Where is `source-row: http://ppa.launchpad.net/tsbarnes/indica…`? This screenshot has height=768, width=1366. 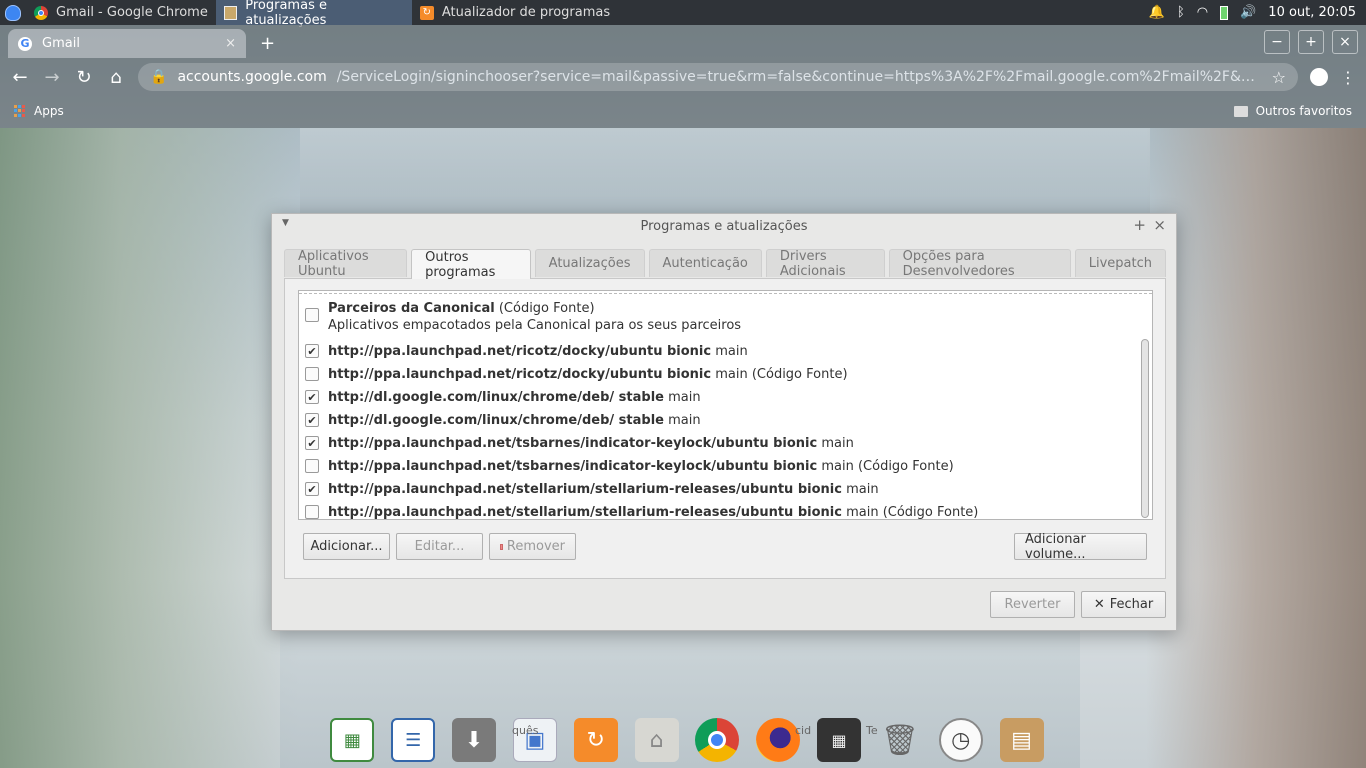 source-row: http://ppa.launchpad.net/tsbarnes/indica… is located at coordinates (725, 466).